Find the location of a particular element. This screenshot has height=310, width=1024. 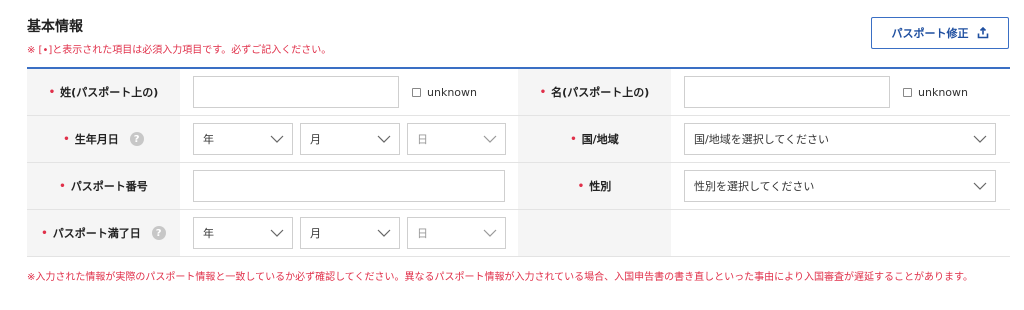

passport-edit-button-label: パスポート修正 is located at coordinates (930, 33).